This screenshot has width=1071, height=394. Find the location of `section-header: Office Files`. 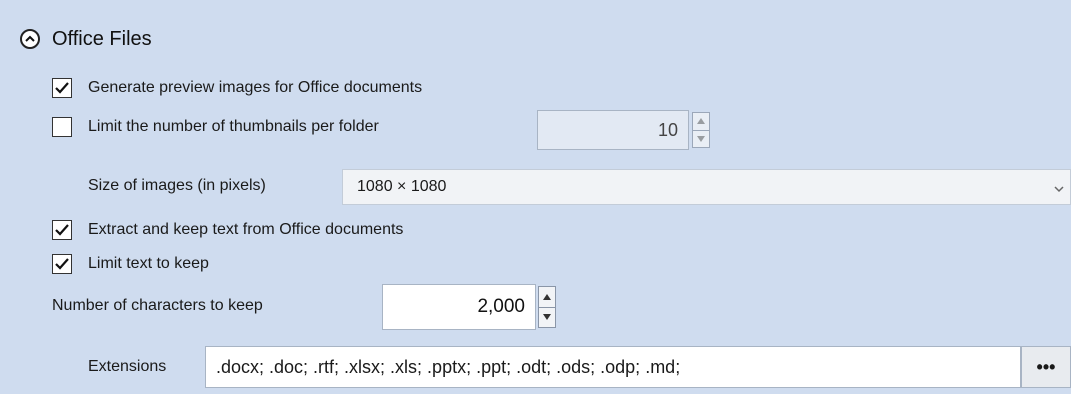

section-header: Office Files is located at coordinates (86, 39).